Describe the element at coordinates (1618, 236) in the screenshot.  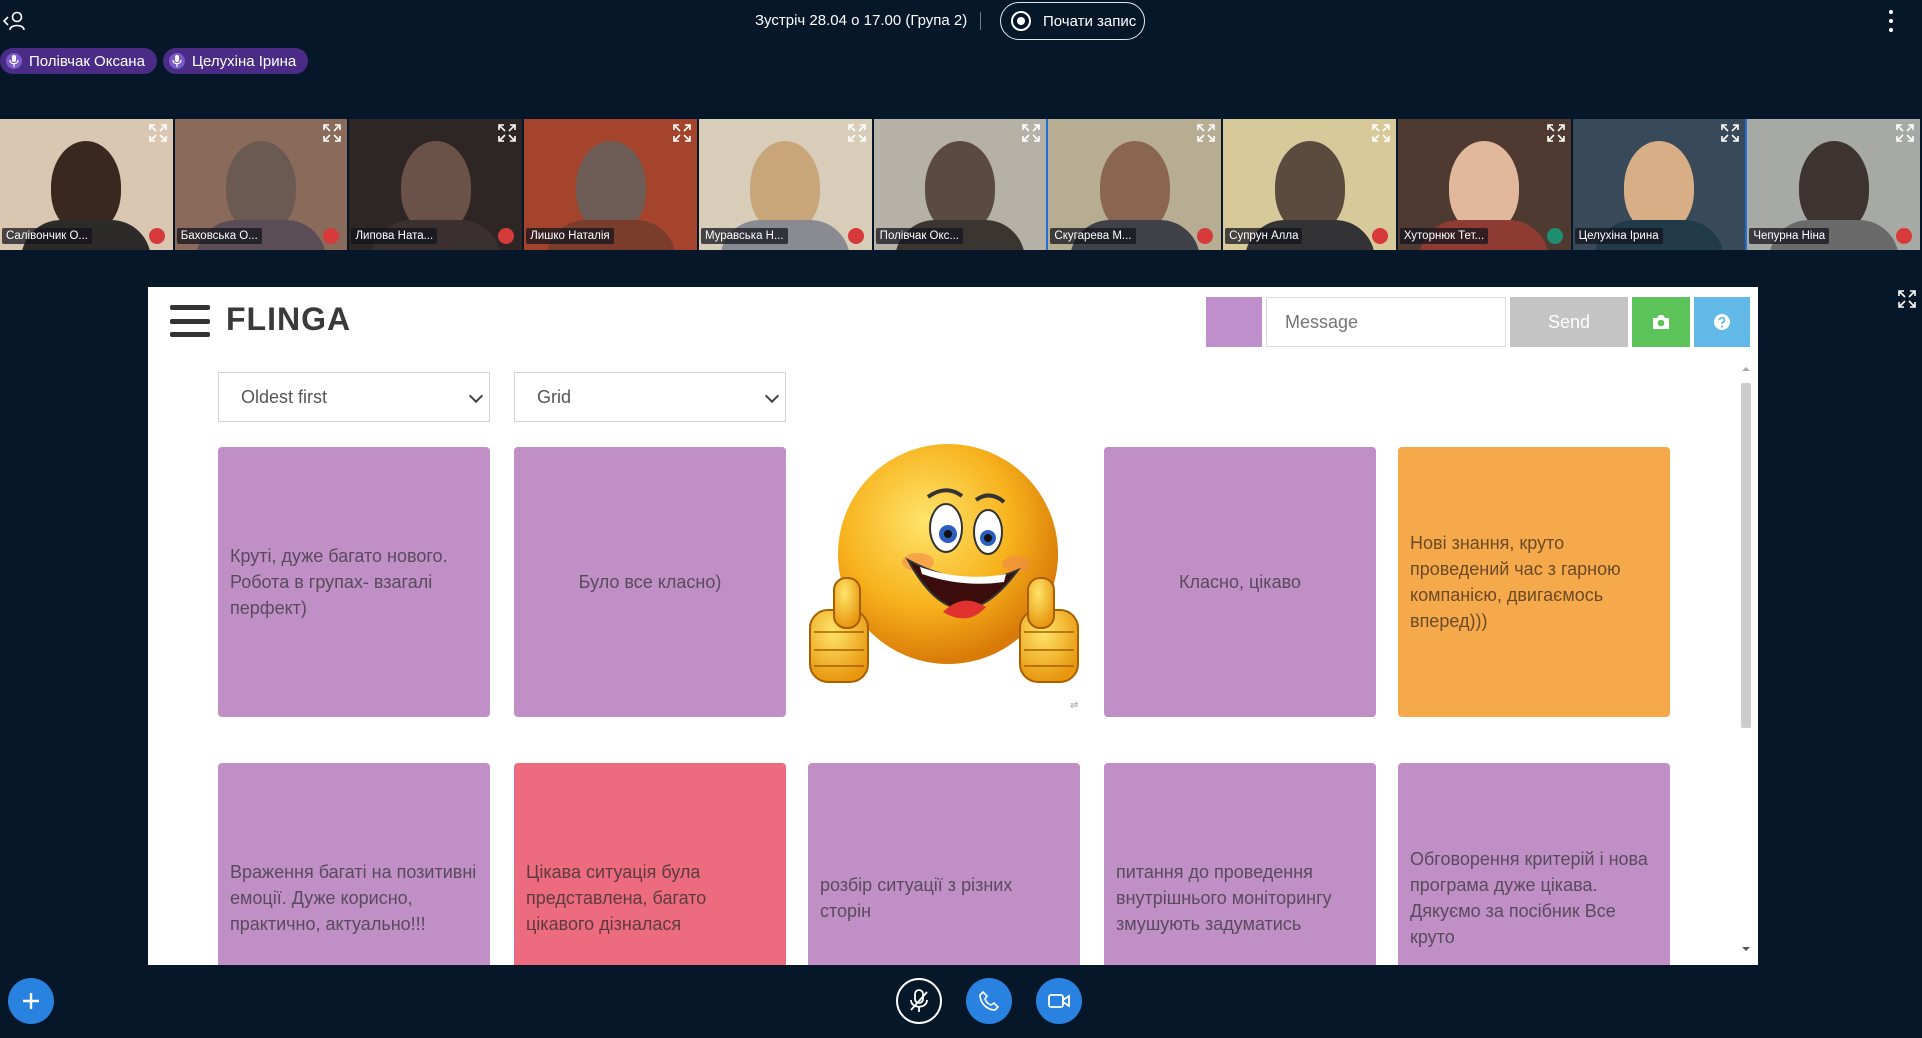
I see `participant-name: Целухіна Ірина` at that location.